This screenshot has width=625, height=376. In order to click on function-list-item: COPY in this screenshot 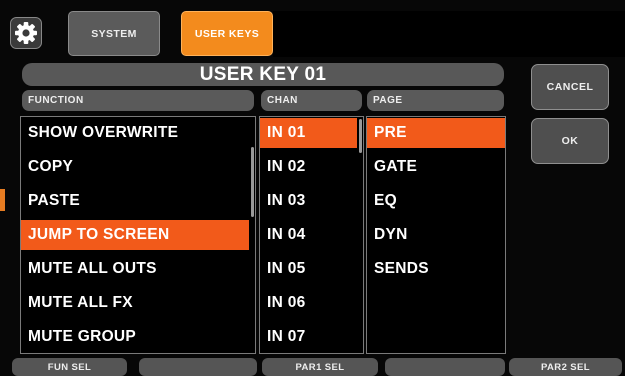, I will do `click(135, 167)`.